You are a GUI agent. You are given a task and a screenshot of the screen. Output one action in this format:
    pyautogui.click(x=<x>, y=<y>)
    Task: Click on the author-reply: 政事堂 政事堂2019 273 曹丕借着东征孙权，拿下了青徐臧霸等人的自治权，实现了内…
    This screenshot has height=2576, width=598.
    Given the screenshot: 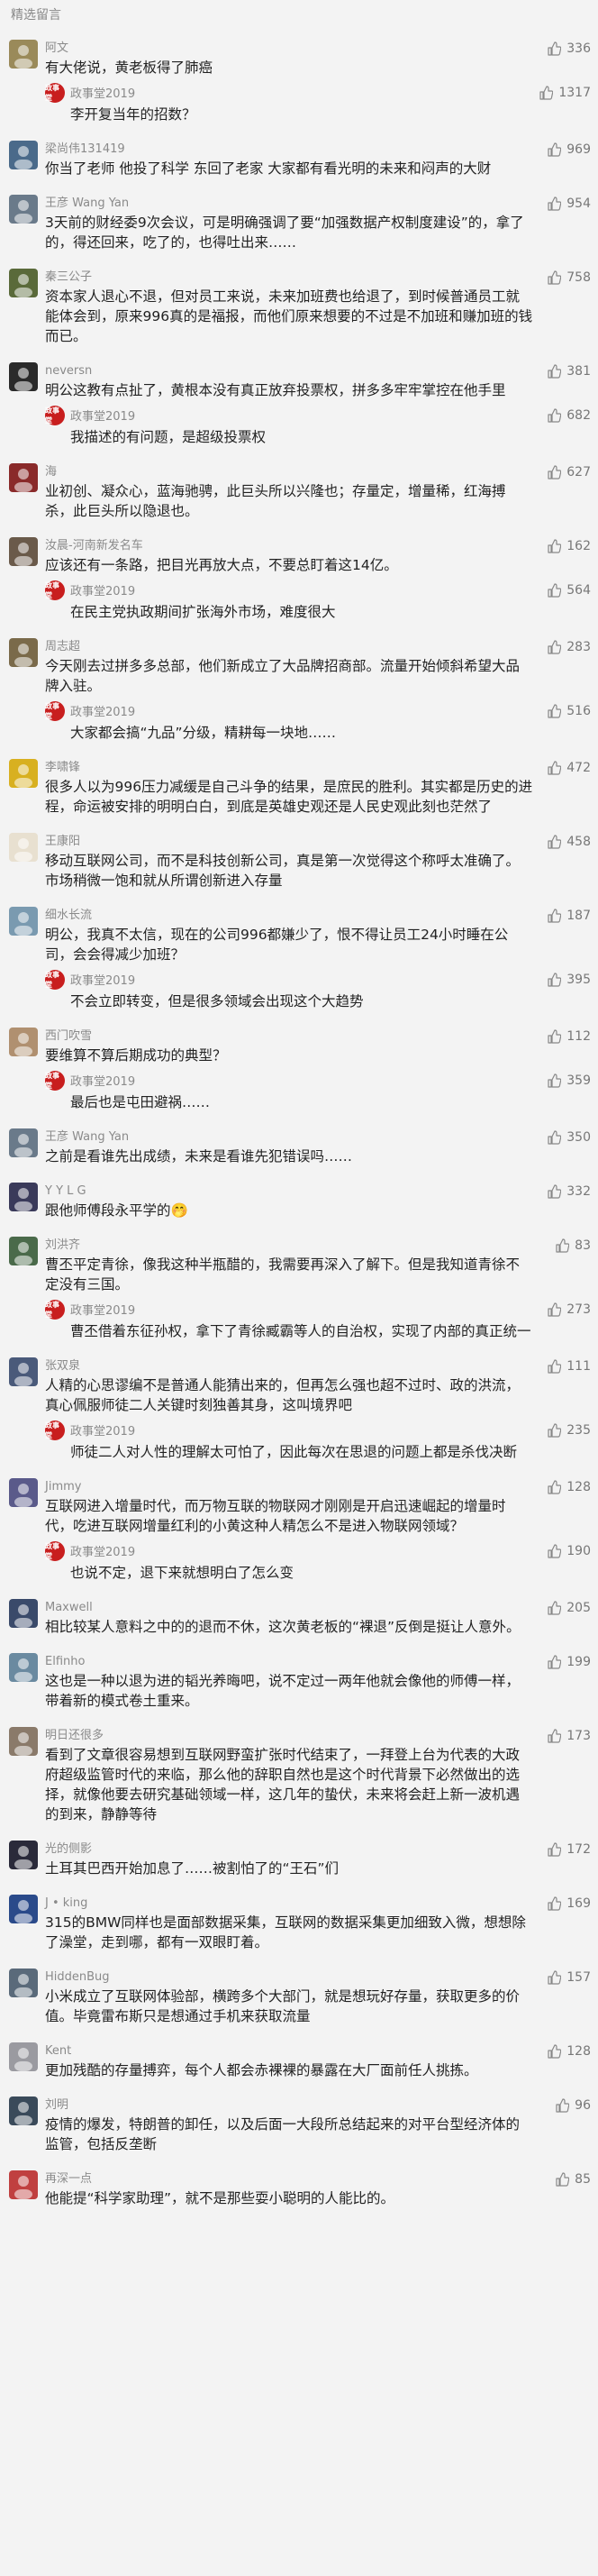 What is the action you would take?
    pyautogui.click(x=318, y=1320)
    